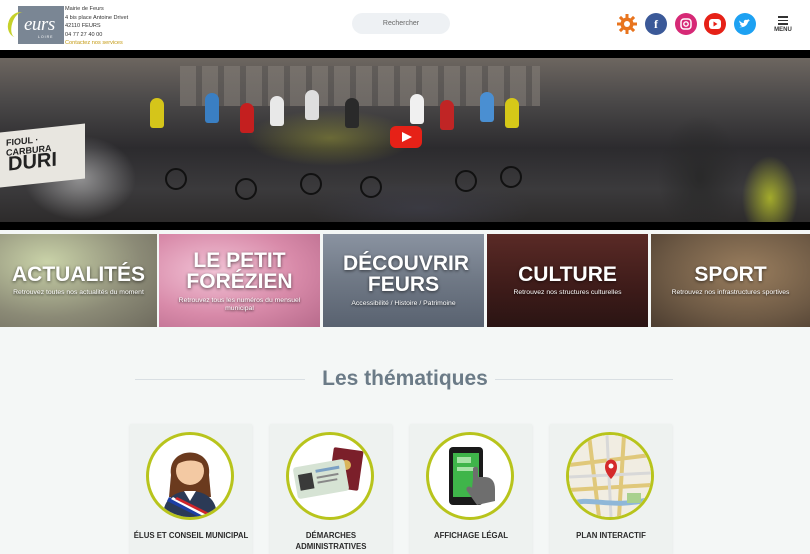  What do you see at coordinates (470, 476) in the screenshot?
I see `tablet-touch-icon` at bounding box center [470, 476].